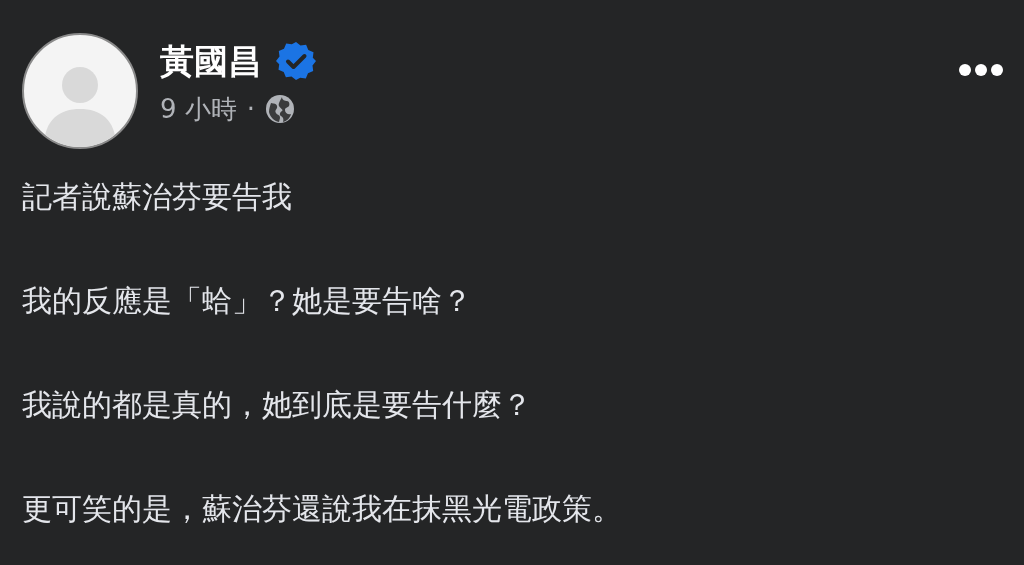  Describe the element at coordinates (322, 509) in the screenshot. I see `post-paragraph: 更可笑的是，蘇治芬還說我在抹黑光電政策。` at that location.